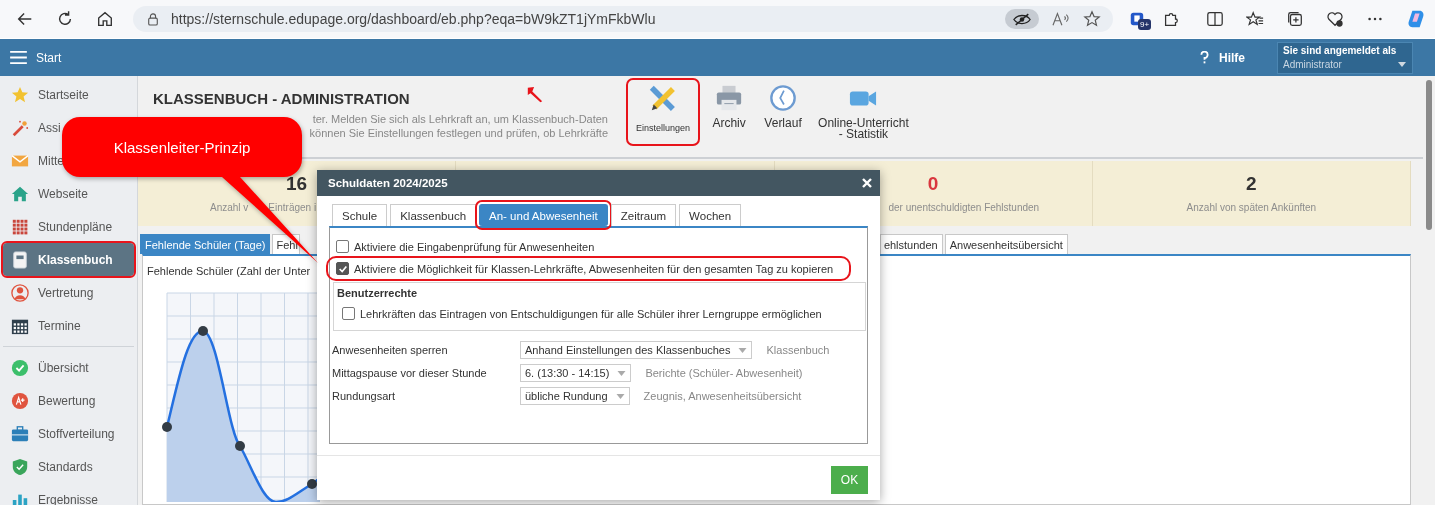 The height and width of the screenshot is (505, 1435). Describe the element at coordinates (281, 98) in the screenshot. I see `page-title: KLASSENBUCH - ADMINISTRATION` at that location.